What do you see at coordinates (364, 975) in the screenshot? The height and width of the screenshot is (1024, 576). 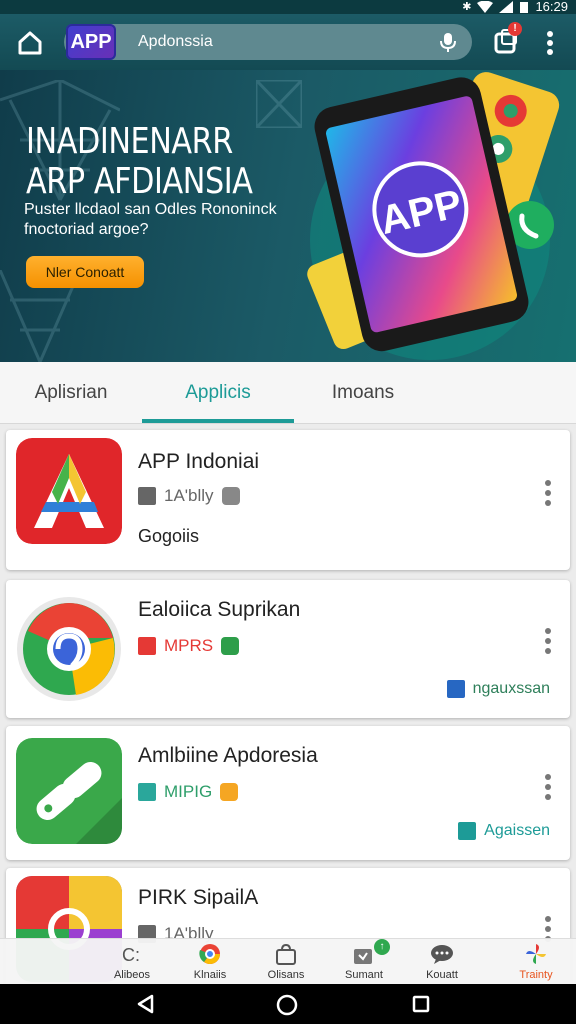 I see `nav-label: Sumant` at bounding box center [364, 975].